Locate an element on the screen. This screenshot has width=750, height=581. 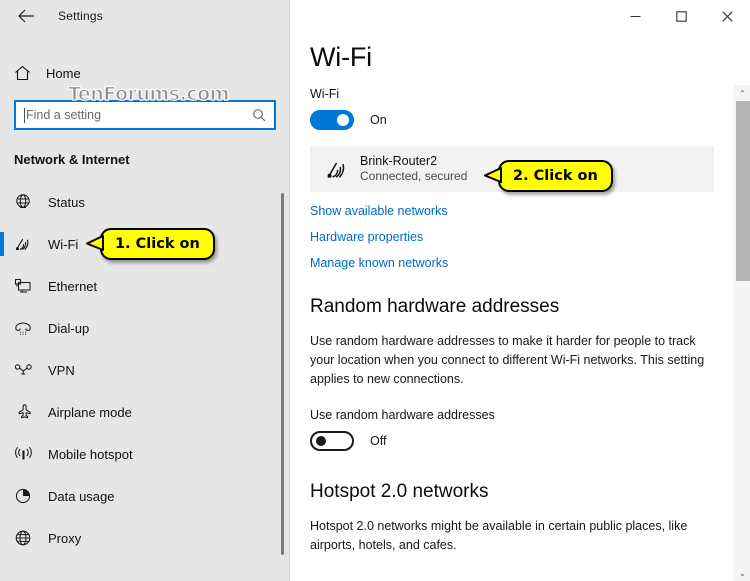
wifi-toggle-label: Wi-Fi is located at coordinates (325, 94).